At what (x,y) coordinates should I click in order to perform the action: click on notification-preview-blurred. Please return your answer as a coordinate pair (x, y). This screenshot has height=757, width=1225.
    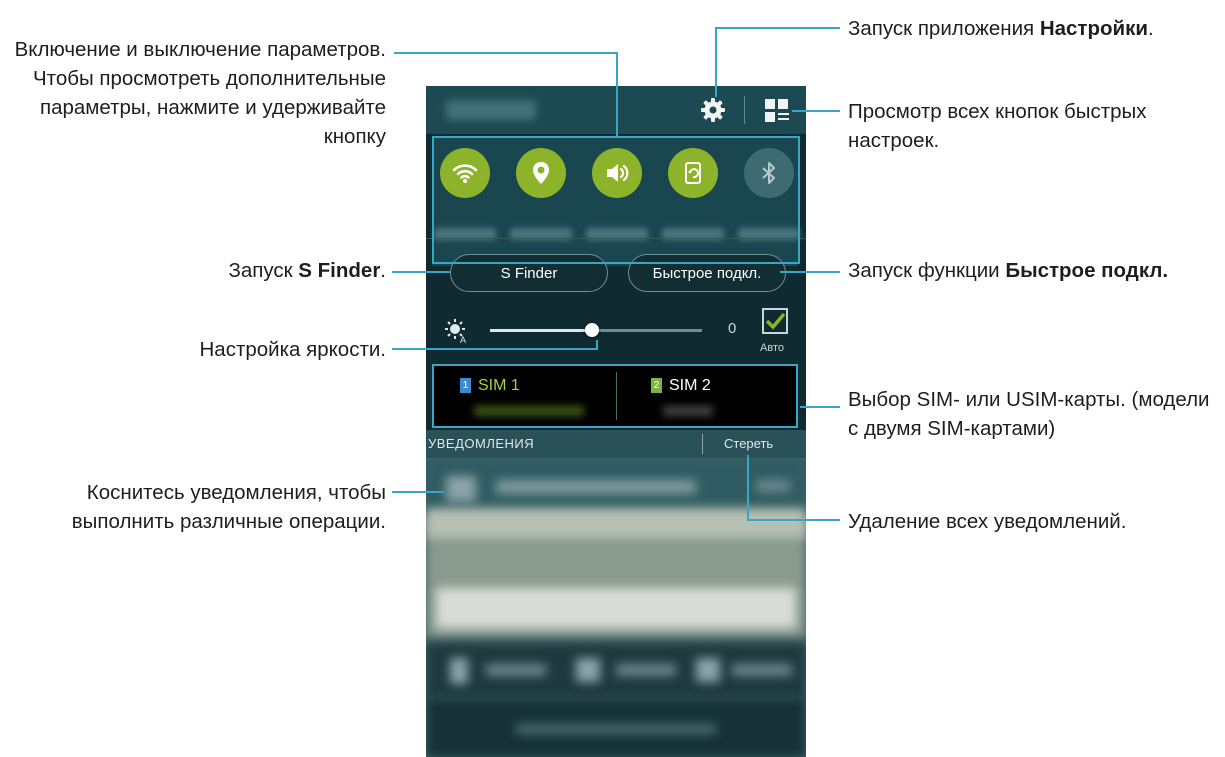
    Looking at the image, I should click on (616, 523).